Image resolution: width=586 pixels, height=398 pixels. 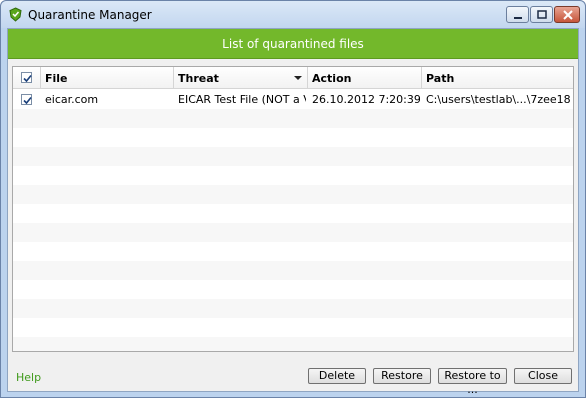 I want to click on window-close-button, so click(x=567, y=14).